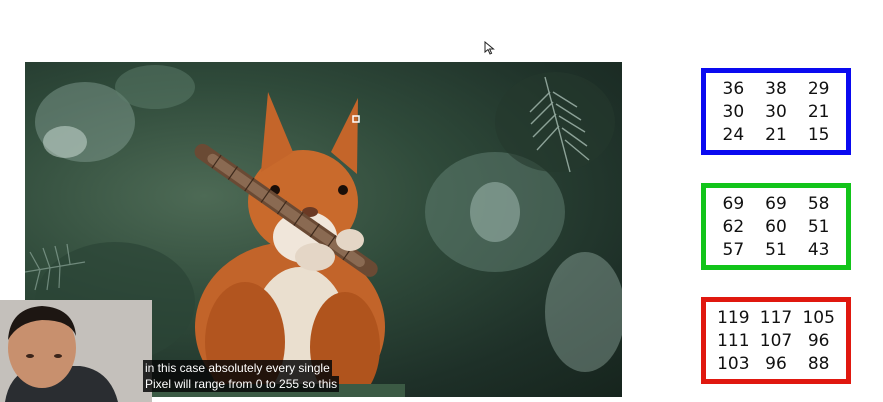 The image size is (883, 402). I want to click on matrix-value: 62, so click(733, 226).